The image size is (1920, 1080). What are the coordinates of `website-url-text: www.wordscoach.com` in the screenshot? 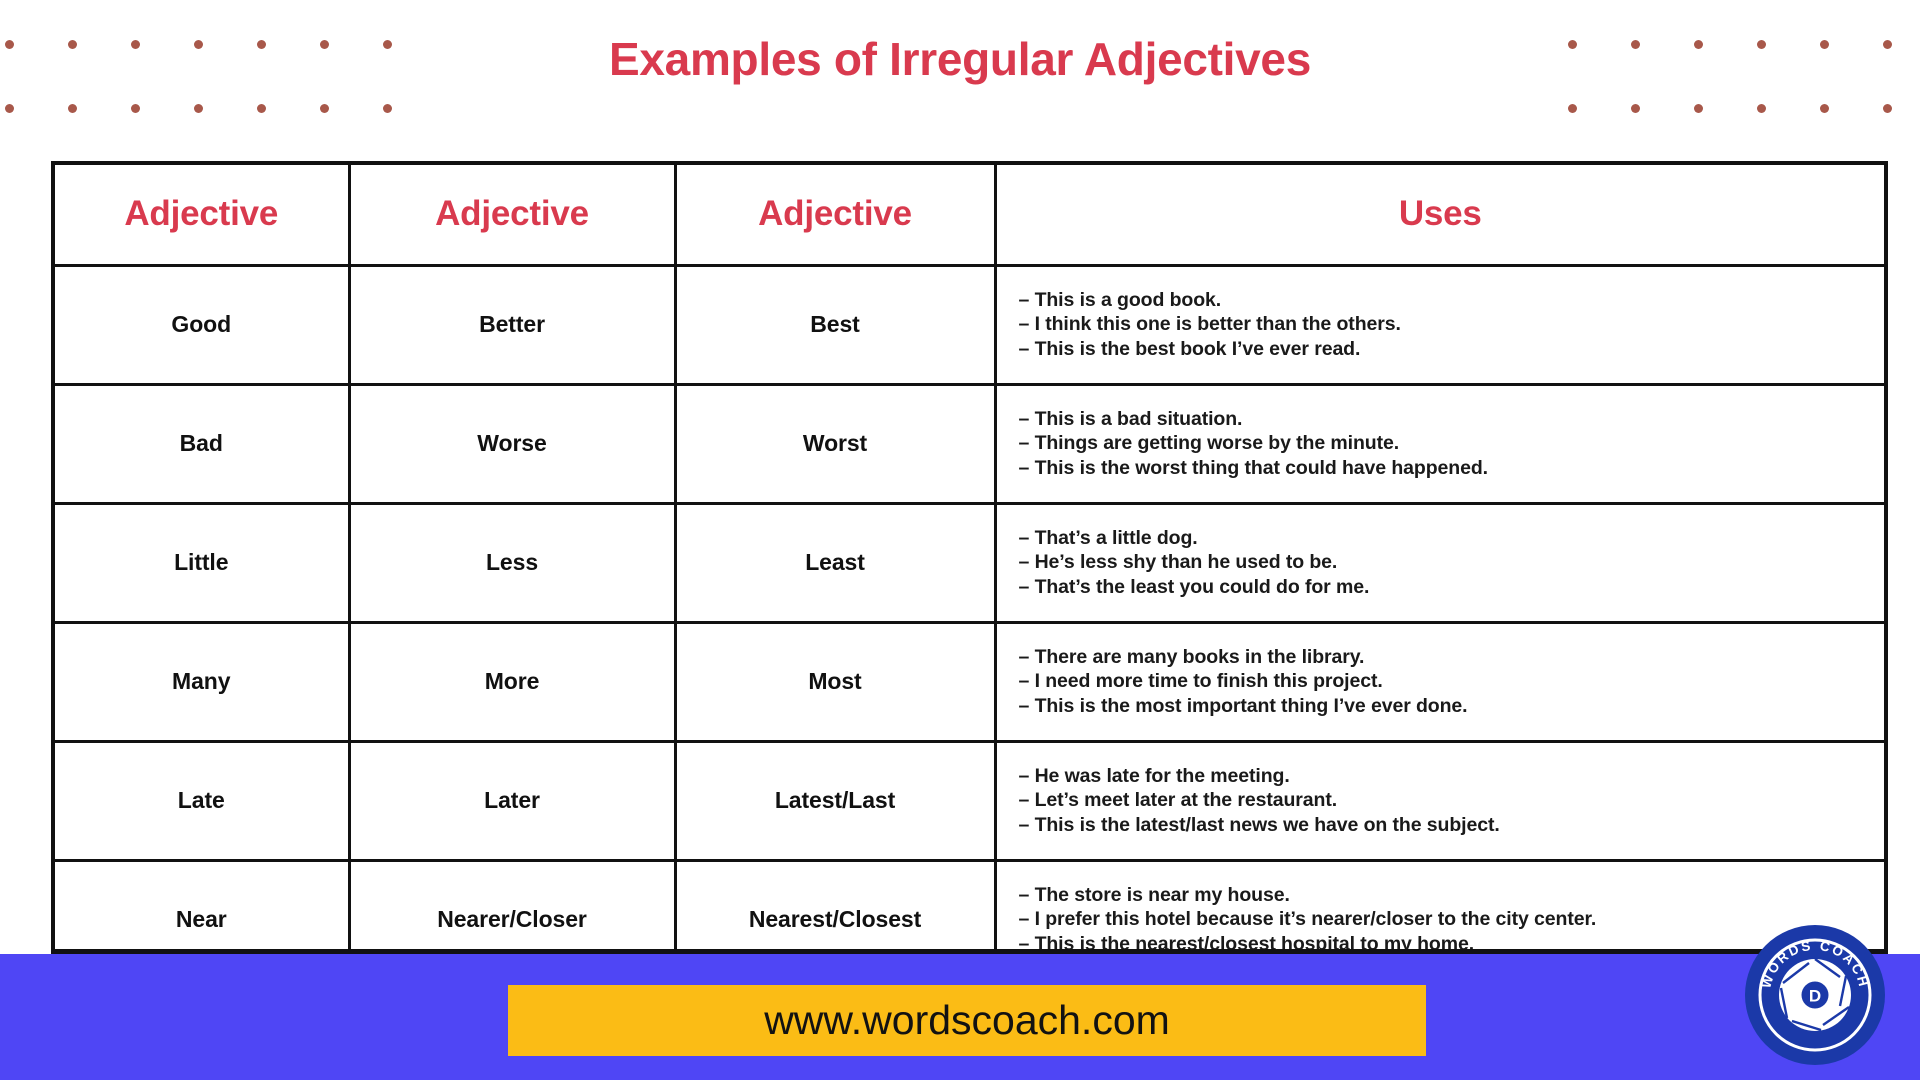 It's located at (967, 1020).